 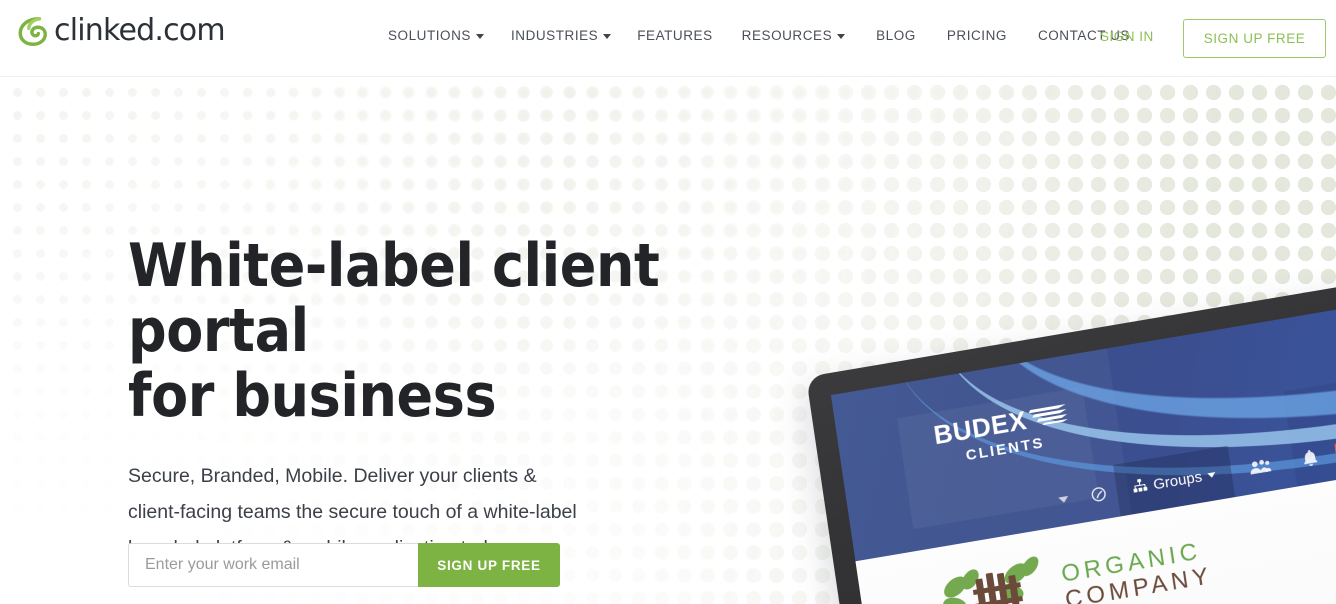 I want to click on nav-label-features: FEATURES, so click(x=675, y=35).